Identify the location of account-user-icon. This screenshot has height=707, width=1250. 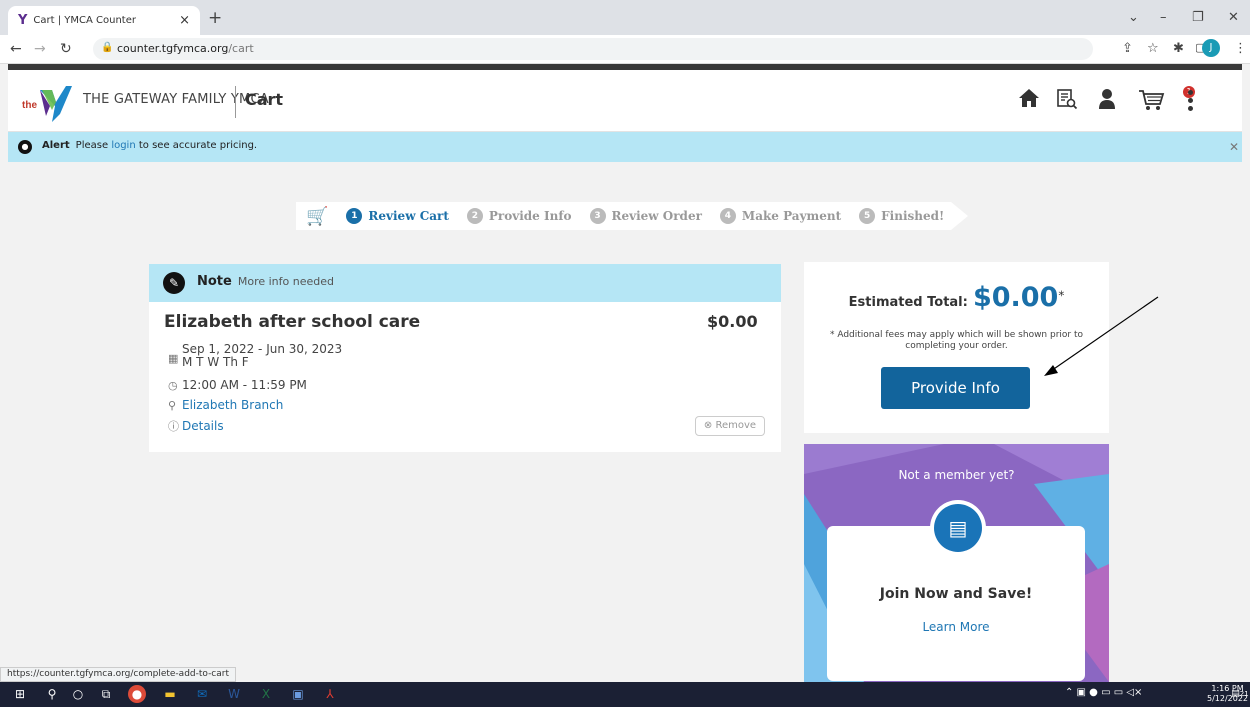
(1107, 99).